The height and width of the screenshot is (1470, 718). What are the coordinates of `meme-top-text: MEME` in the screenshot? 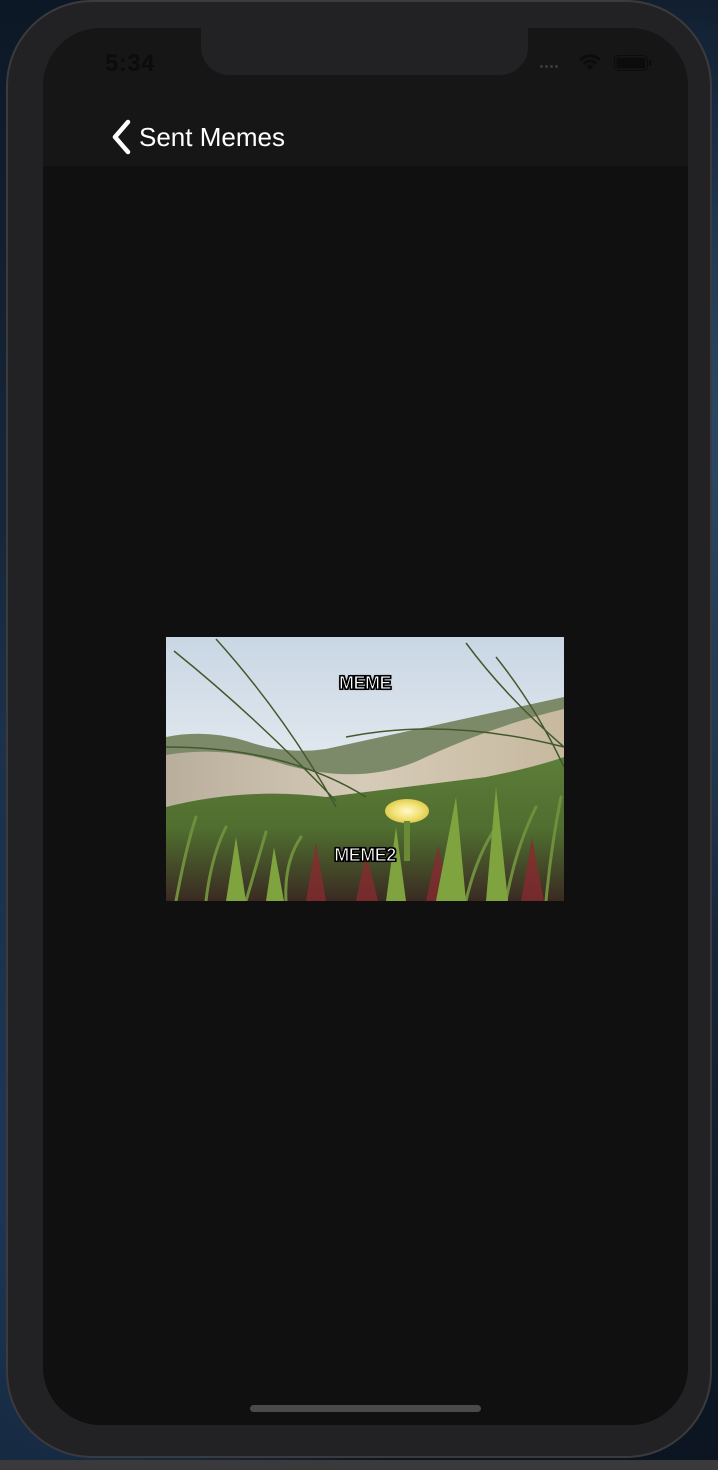 It's located at (366, 683).